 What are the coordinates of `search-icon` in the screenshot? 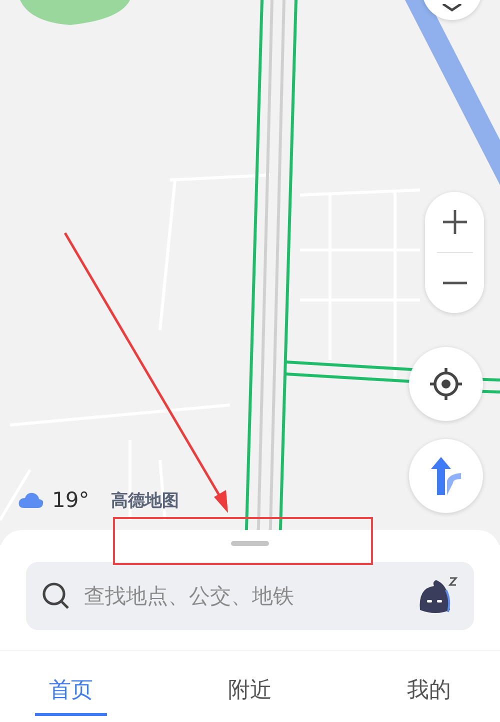 It's located at (56, 596).